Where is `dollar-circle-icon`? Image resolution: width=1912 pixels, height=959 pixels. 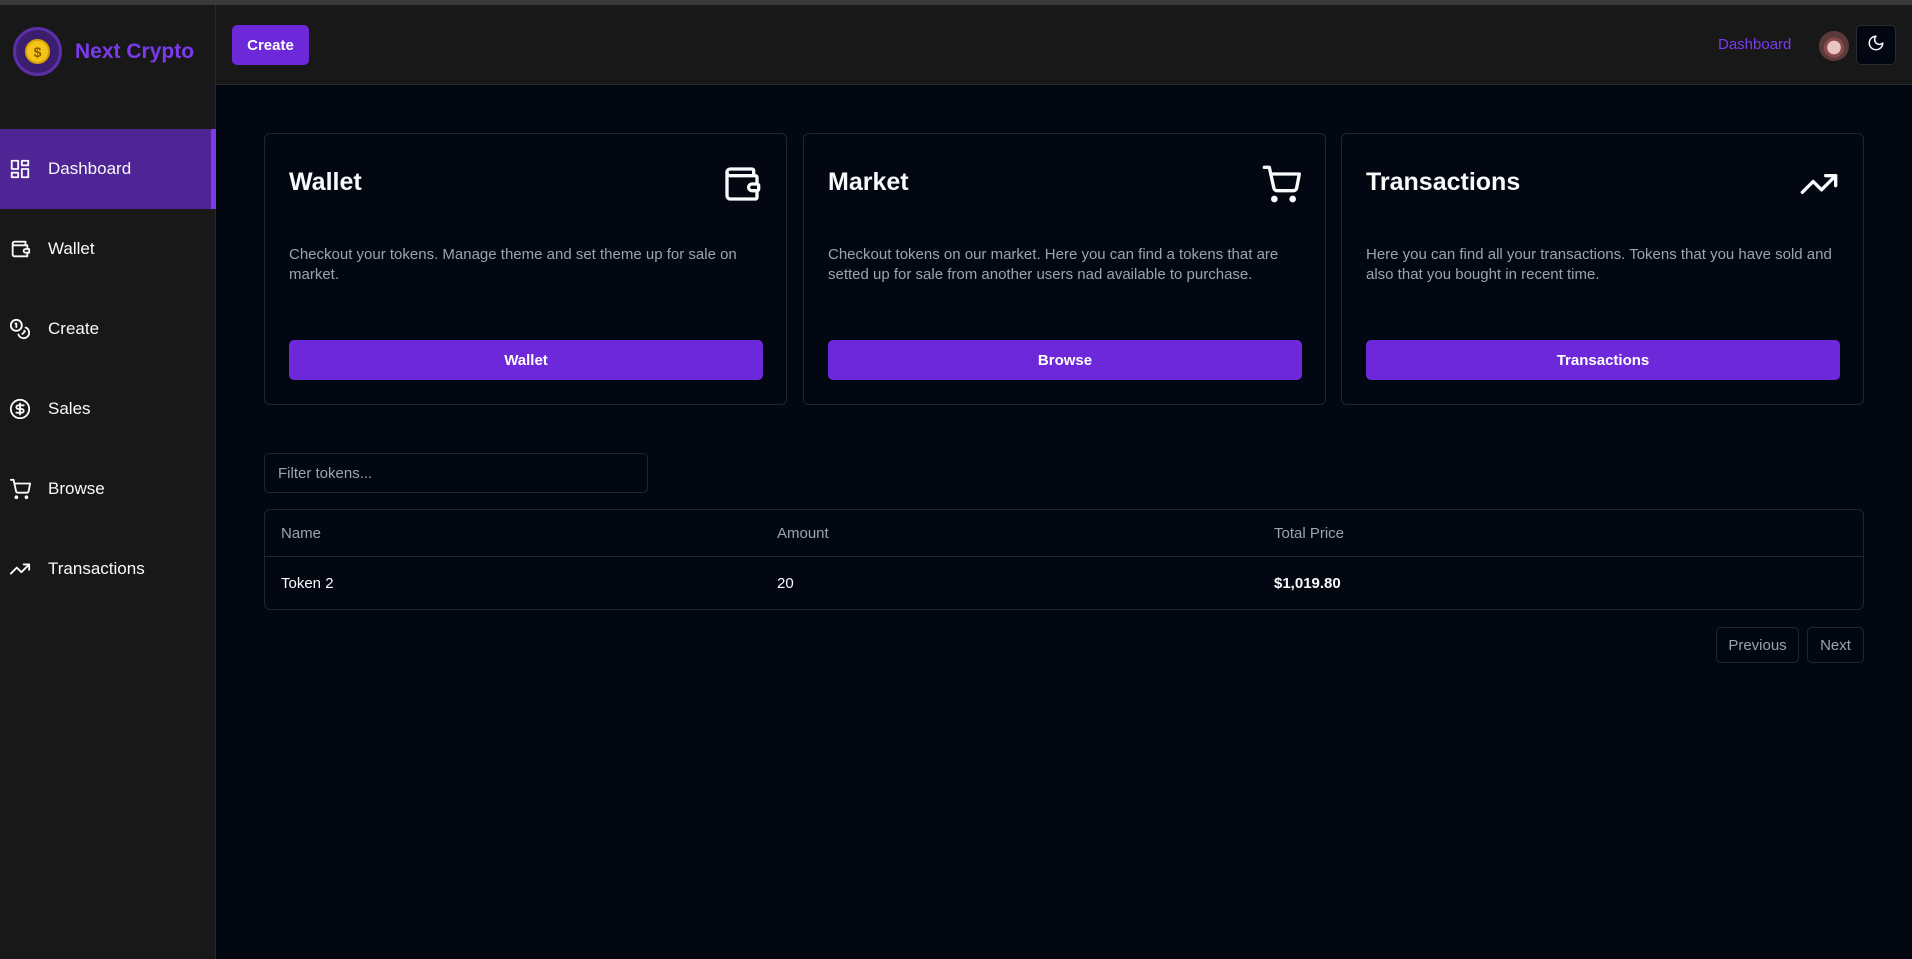
dollar-circle-icon is located at coordinates (20, 409).